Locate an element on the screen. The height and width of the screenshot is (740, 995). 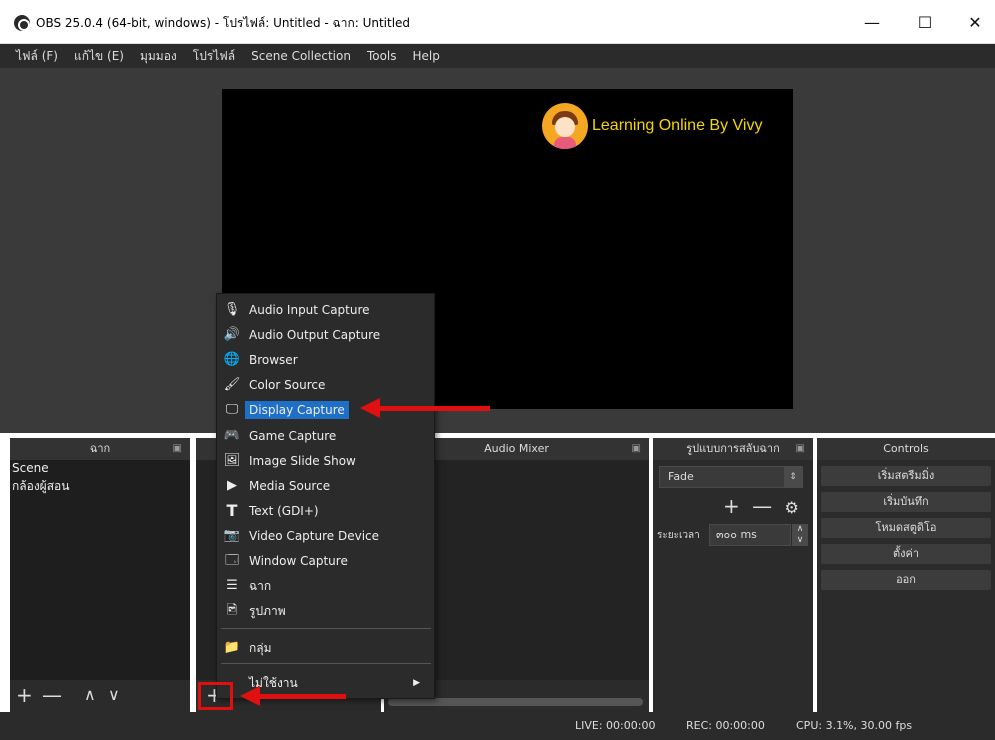
scenes-toolbar: + — ∧ ∨ is located at coordinates (100, 696).